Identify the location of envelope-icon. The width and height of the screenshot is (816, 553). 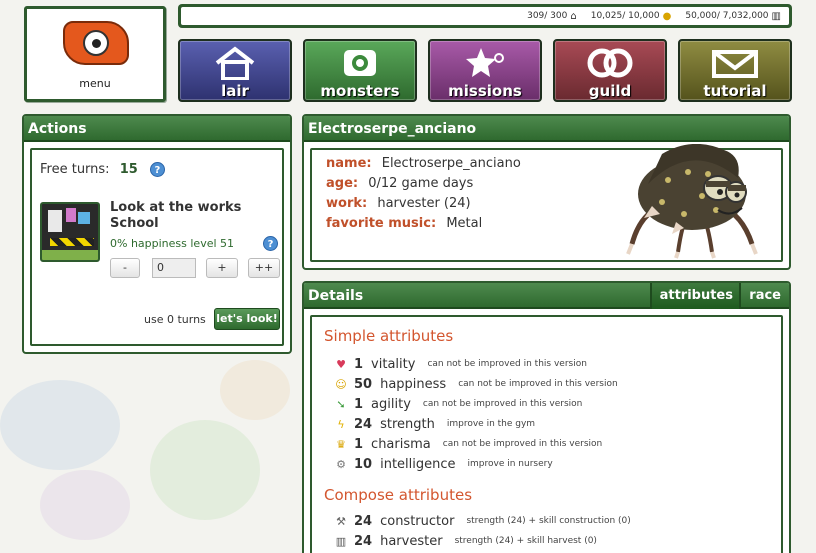
(735, 64).